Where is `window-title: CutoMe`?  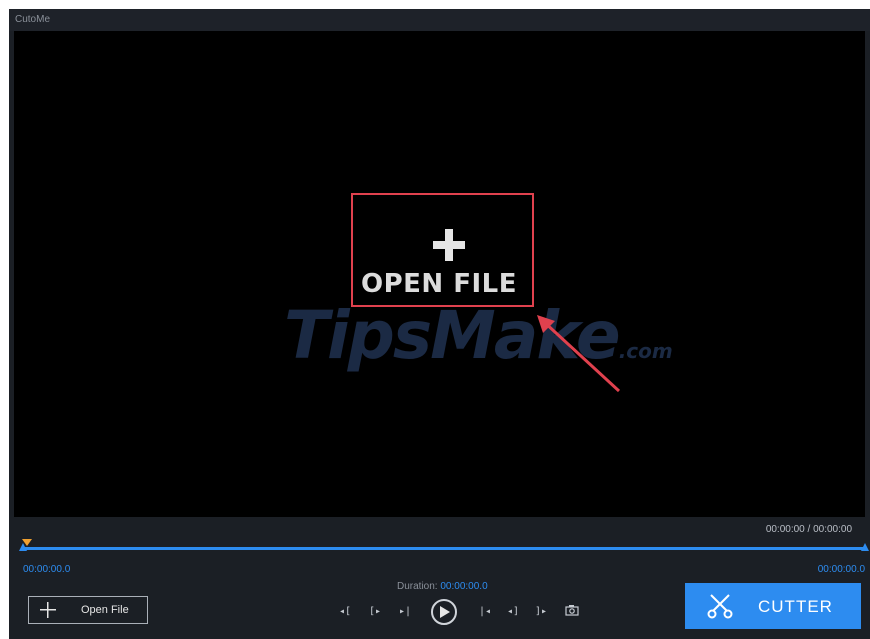 window-title: CutoMe is located at coordinates (439, 20).